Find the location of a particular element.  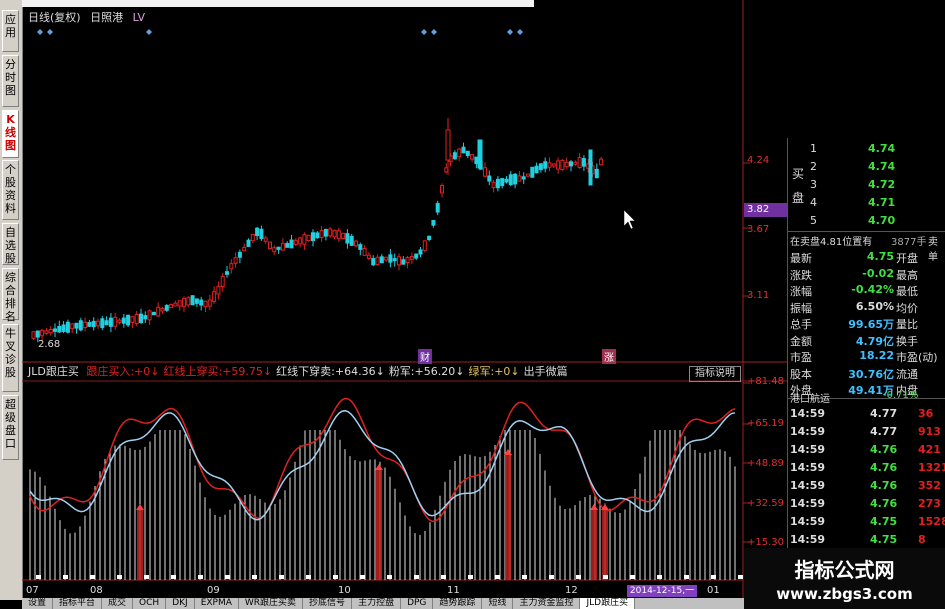

bottom-tab: 成交 is located at coordinates (118, 603).